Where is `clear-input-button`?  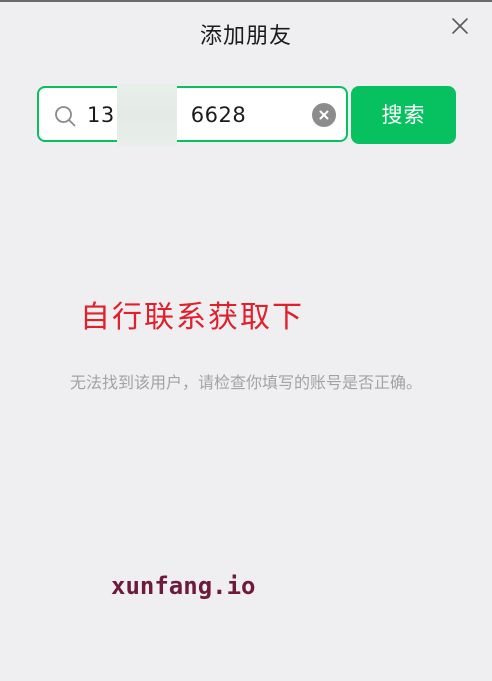 clear-input-button is located at coordinates (324, 115).